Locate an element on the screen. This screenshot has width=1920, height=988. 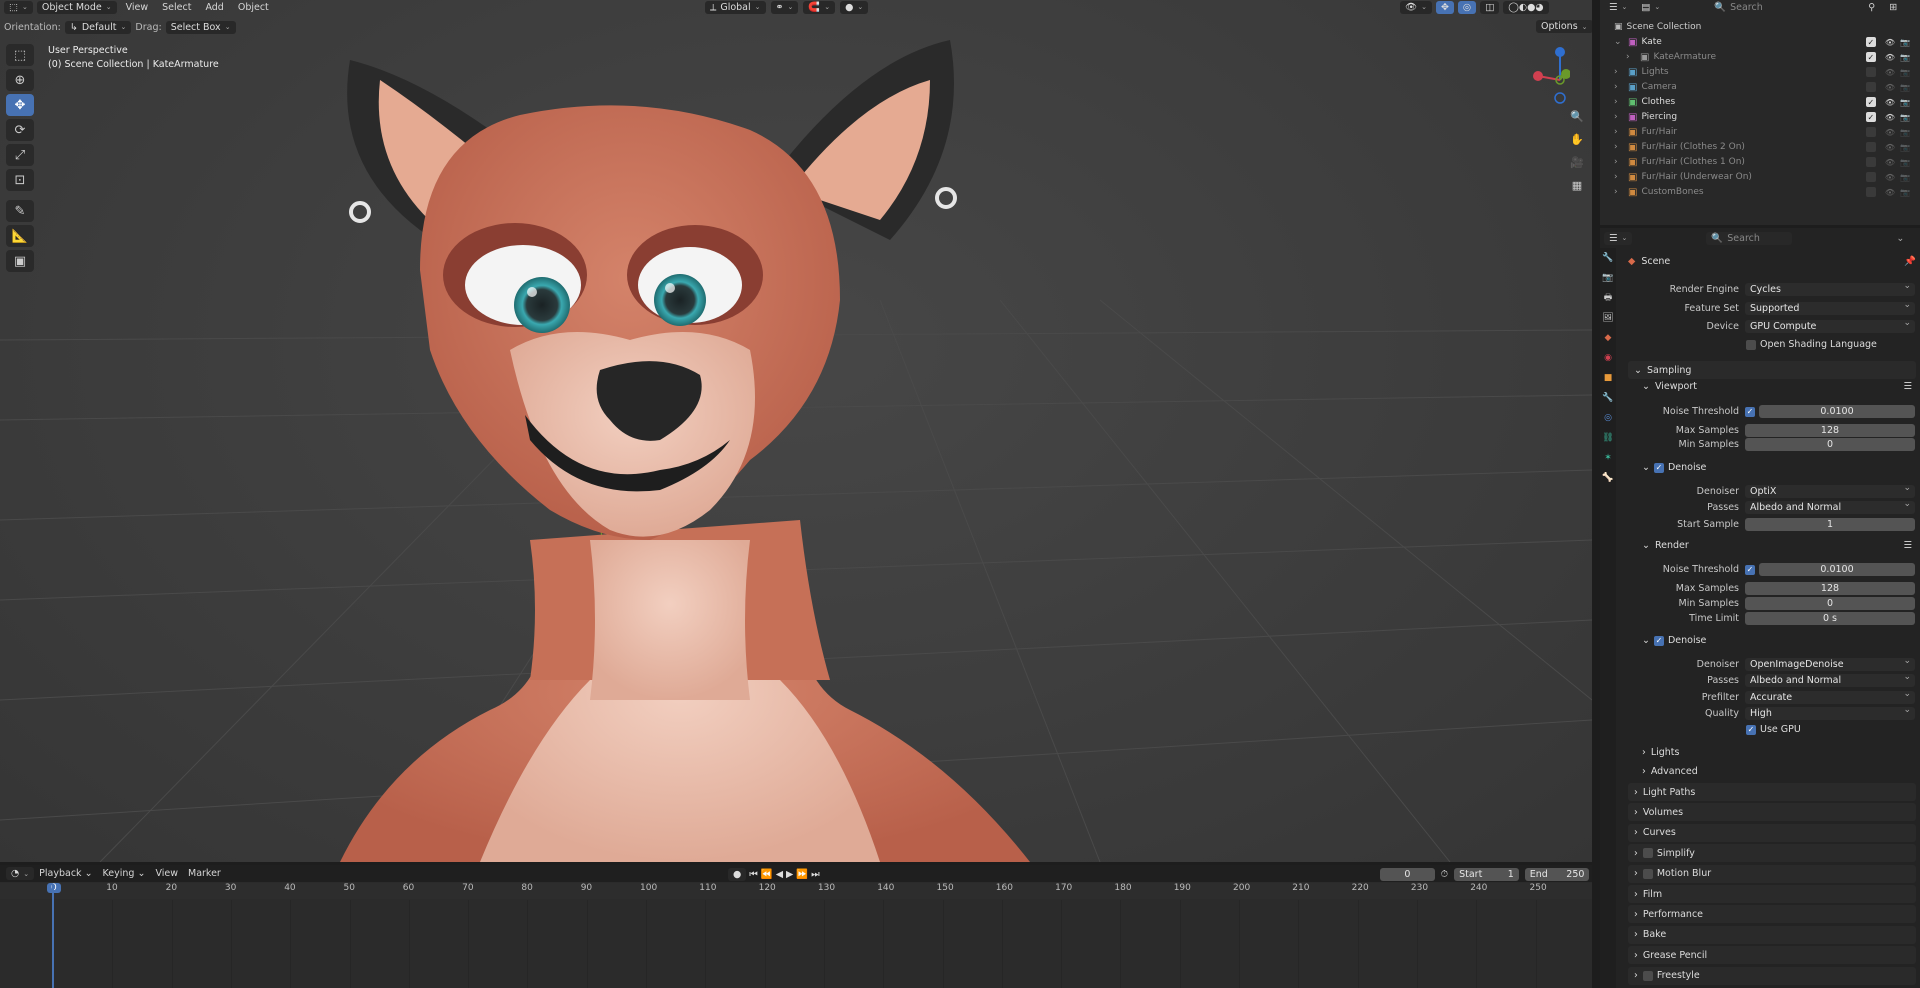
panel-header: › Light Paths is located at coordinates (1772, 792).